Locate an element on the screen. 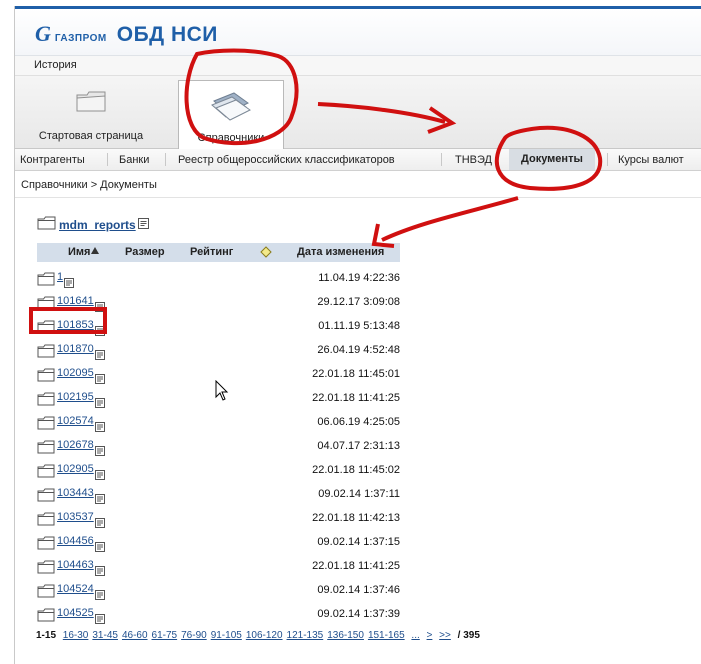  folder-link: 1 is located at coordinates (60, 277).